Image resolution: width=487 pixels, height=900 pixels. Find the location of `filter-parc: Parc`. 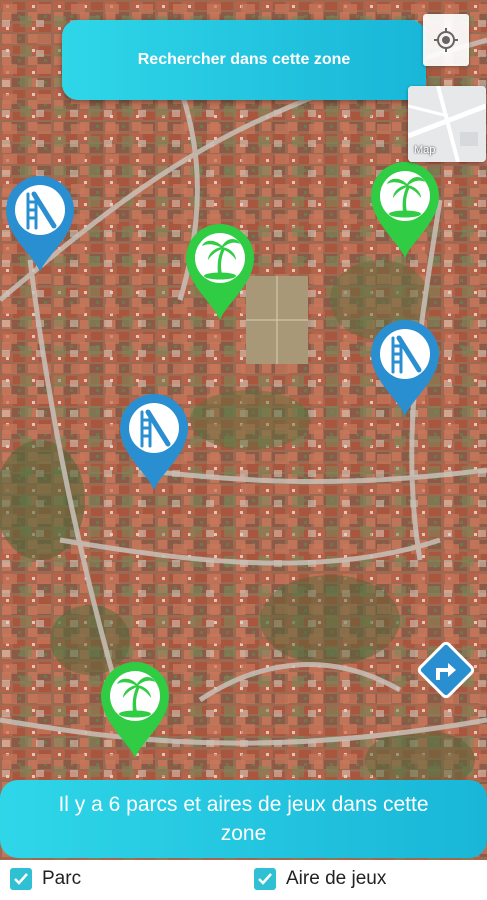

filter-parc: Parc is located at coordinates (45, 879).